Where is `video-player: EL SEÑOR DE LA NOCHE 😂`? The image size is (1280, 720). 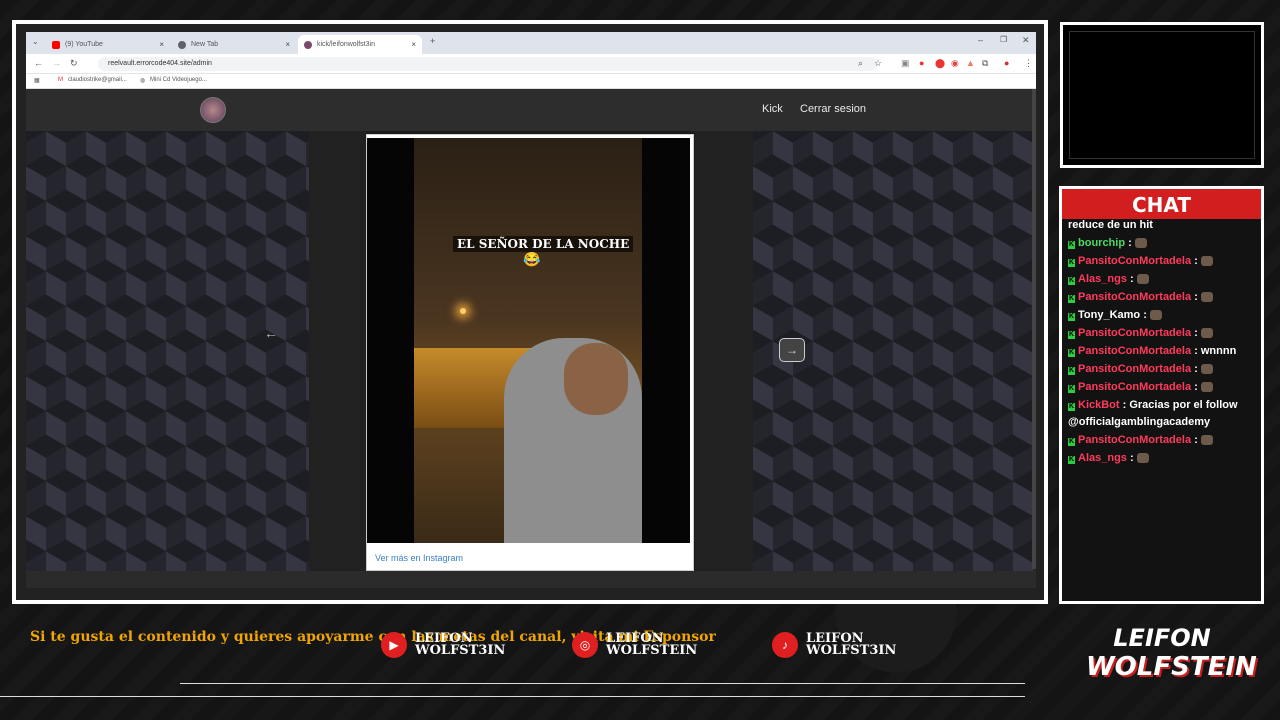
video-player: EL SEÑOR DE LA NOCHE 😂 is located at coordinates (528, 340).